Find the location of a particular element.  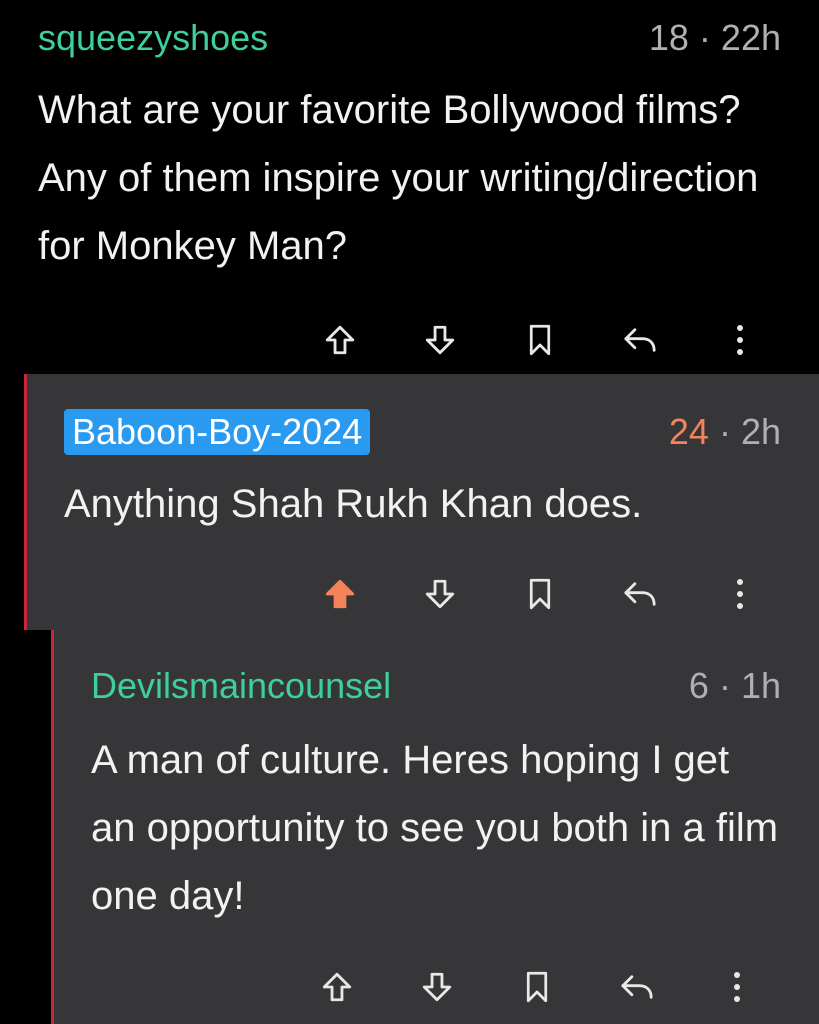

comment-body: Anything Shah Rukh Khan does. is located at coordinates (353, 504).